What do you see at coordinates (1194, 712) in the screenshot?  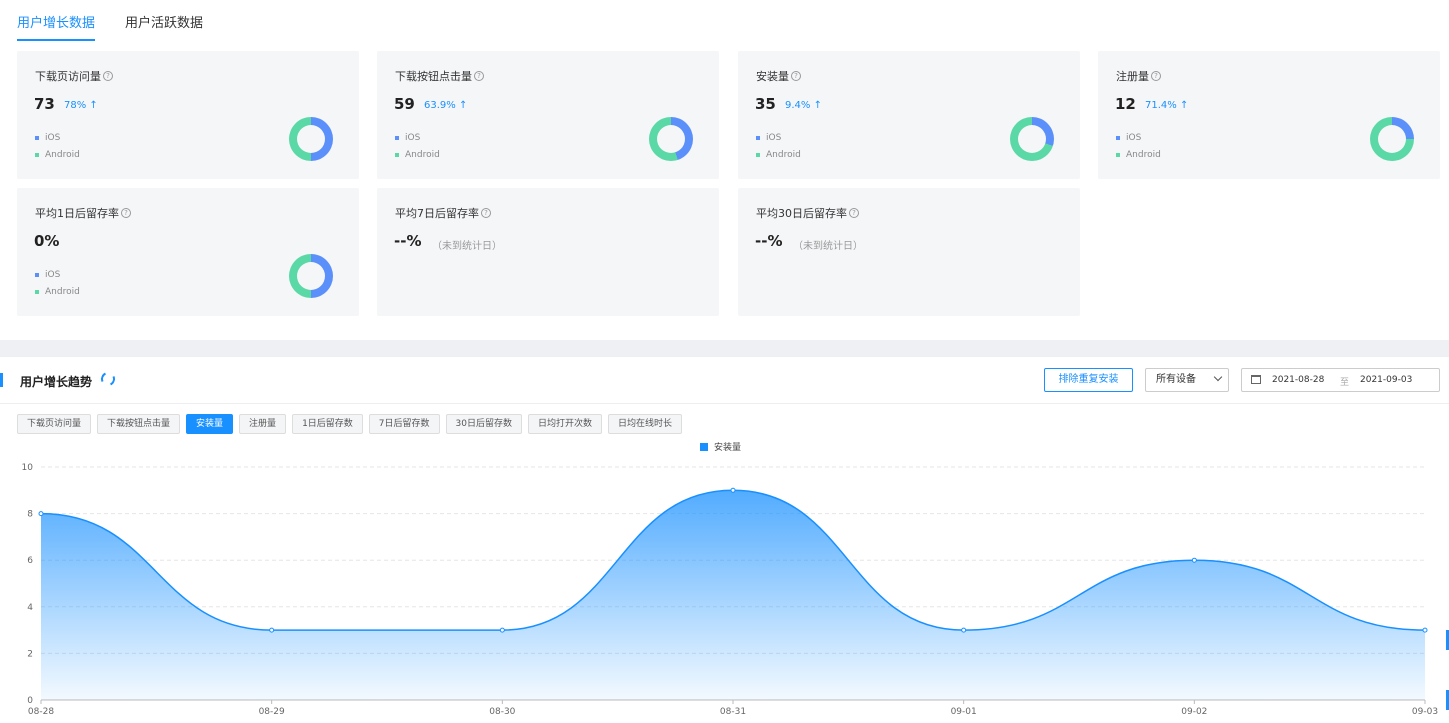 I see `x-tick-label: 09-02` at bounding box center [1194, 712].